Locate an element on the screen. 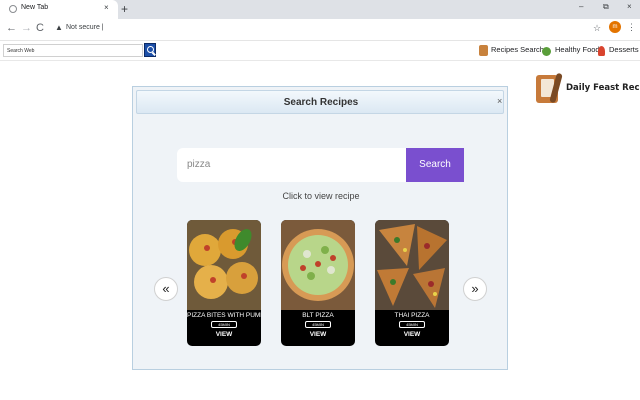 The height and width of the screenshot is (400, 640). recipe-title: BLT PIZZA is located at coordinates (318, 315).